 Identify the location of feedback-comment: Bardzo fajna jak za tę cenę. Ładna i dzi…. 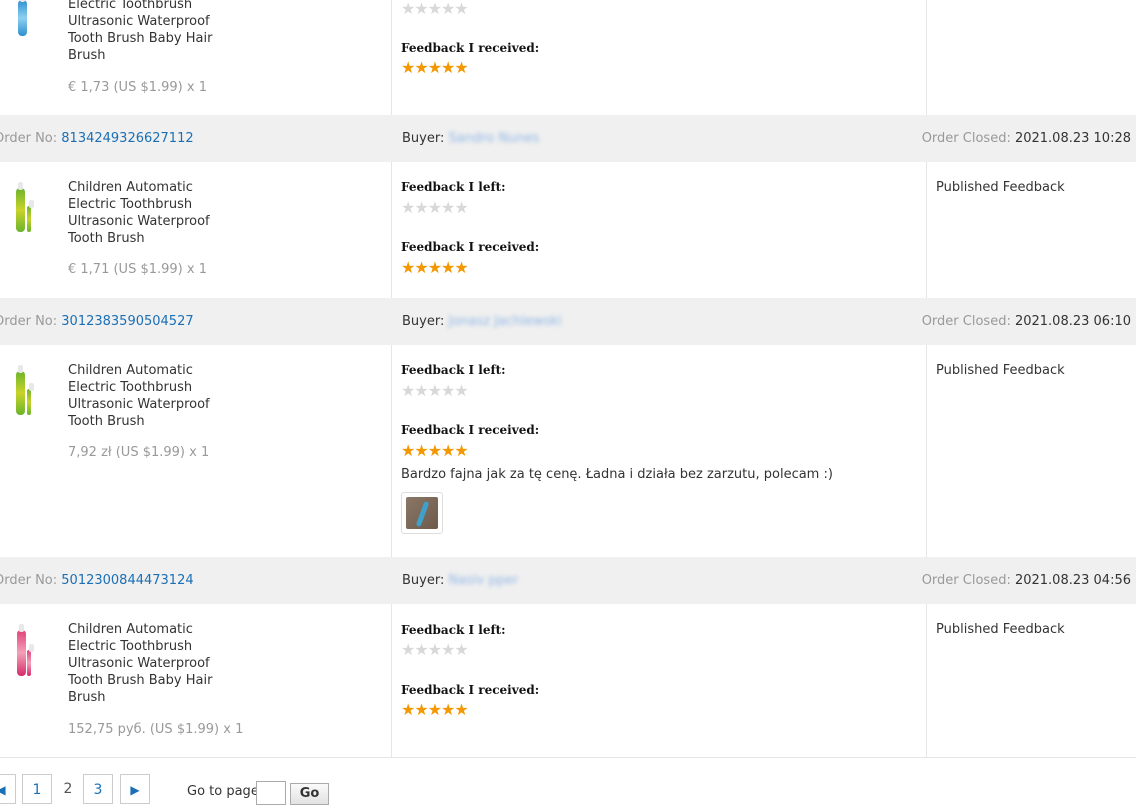
(617, 474).